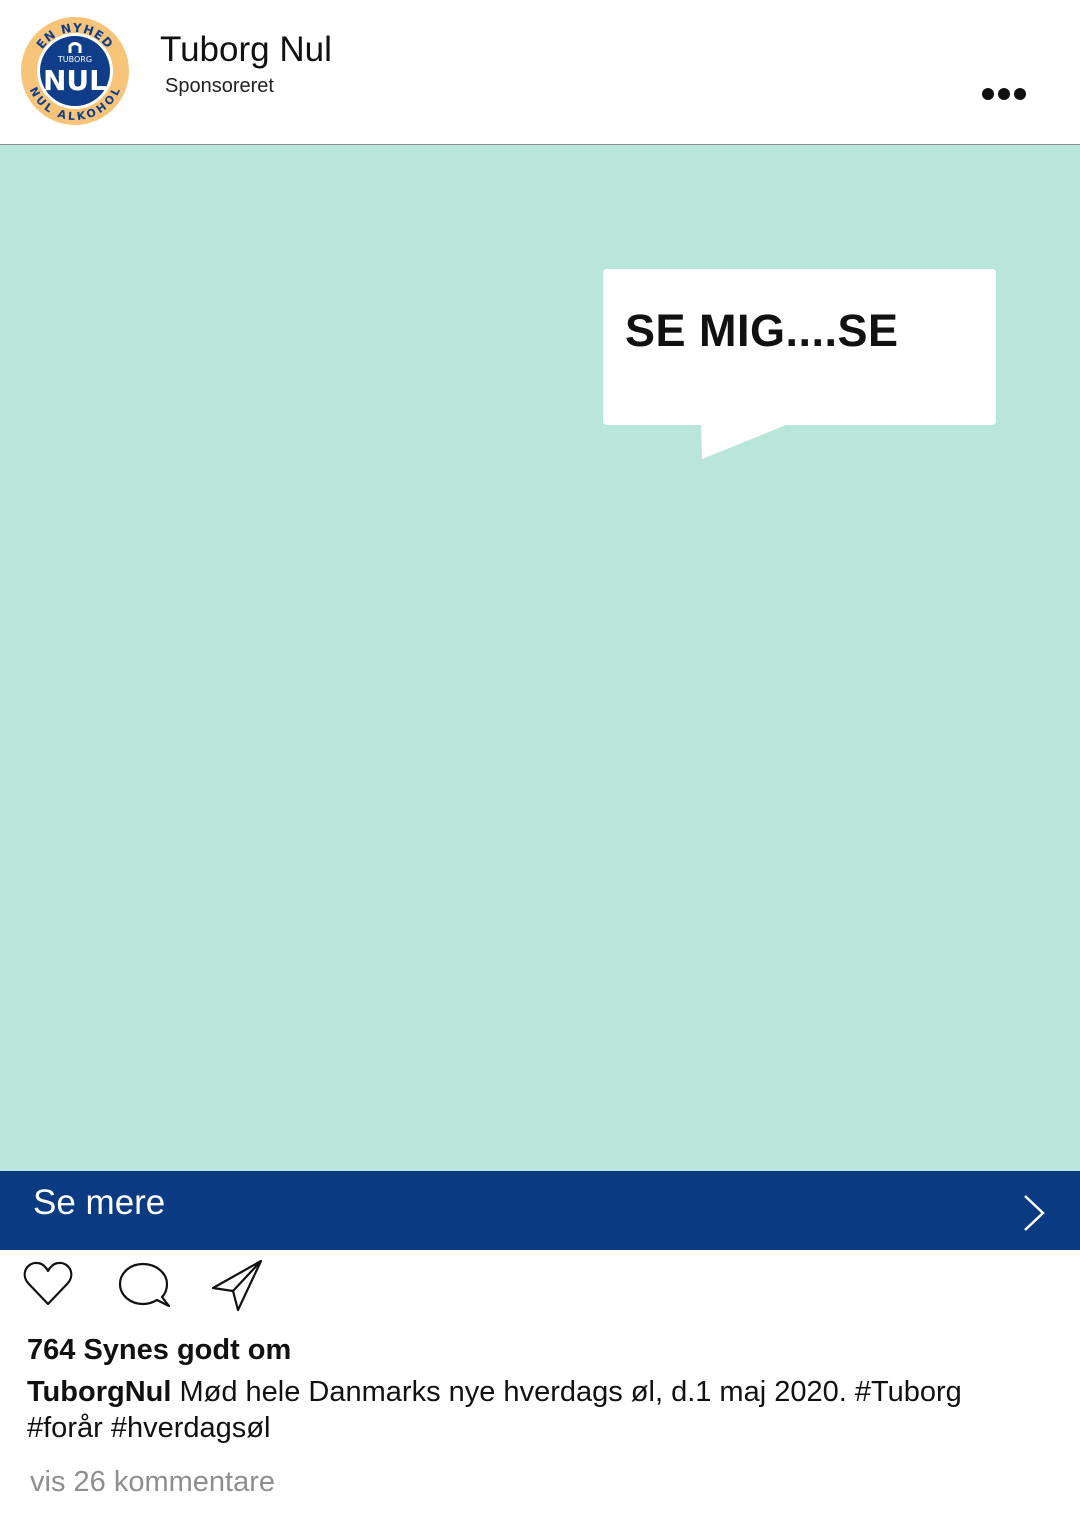 Image resolution: width=1080 pixels, height=1528 pixels. I want to click on account-name: Tuborg Nul, so click(246, 50).